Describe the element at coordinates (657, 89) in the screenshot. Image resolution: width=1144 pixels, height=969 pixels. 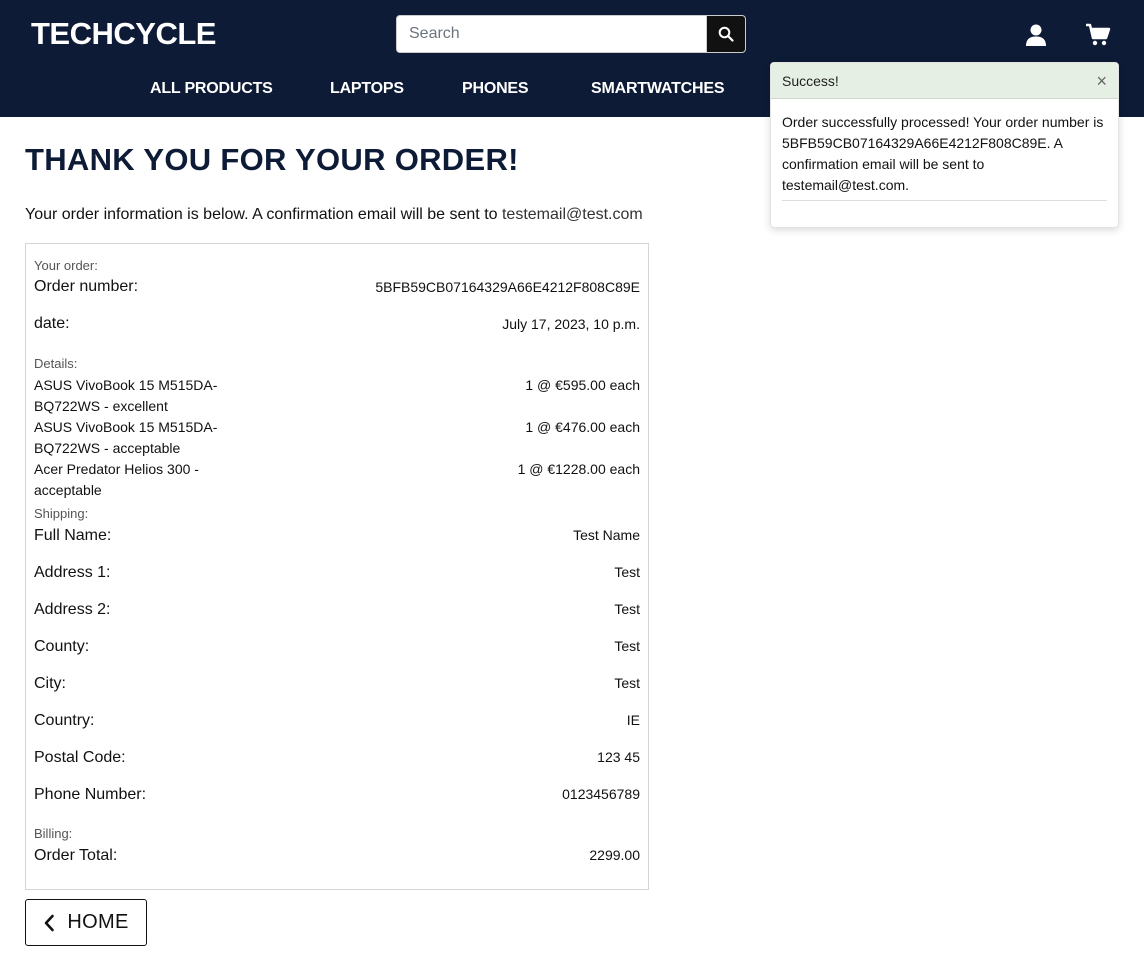
I see `nav-smartwatches: SMARTWATCHES` at that location.